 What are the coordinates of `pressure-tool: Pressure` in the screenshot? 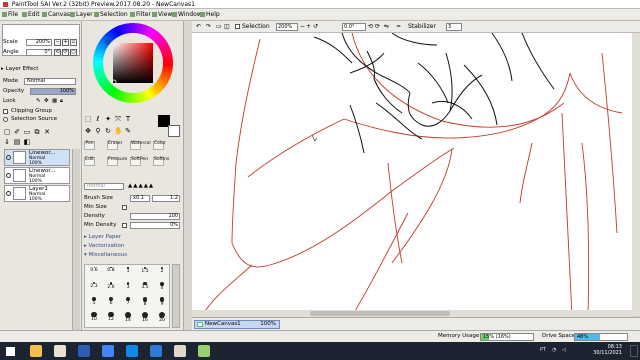 It's located at (117, 161).